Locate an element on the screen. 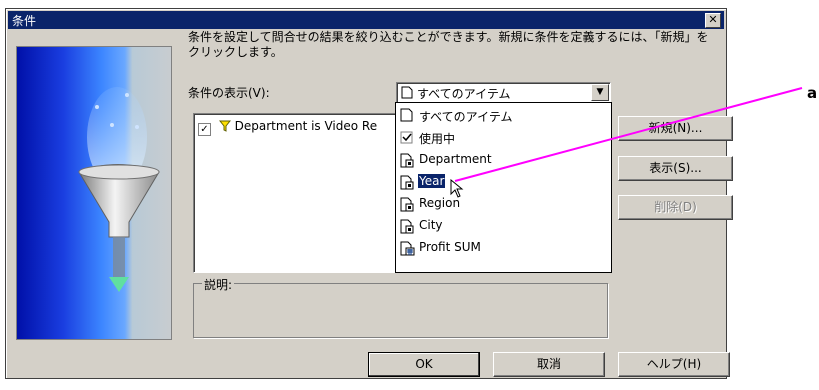  list-item: ✓ Department is Video Re is located at coordinates (287, 127).